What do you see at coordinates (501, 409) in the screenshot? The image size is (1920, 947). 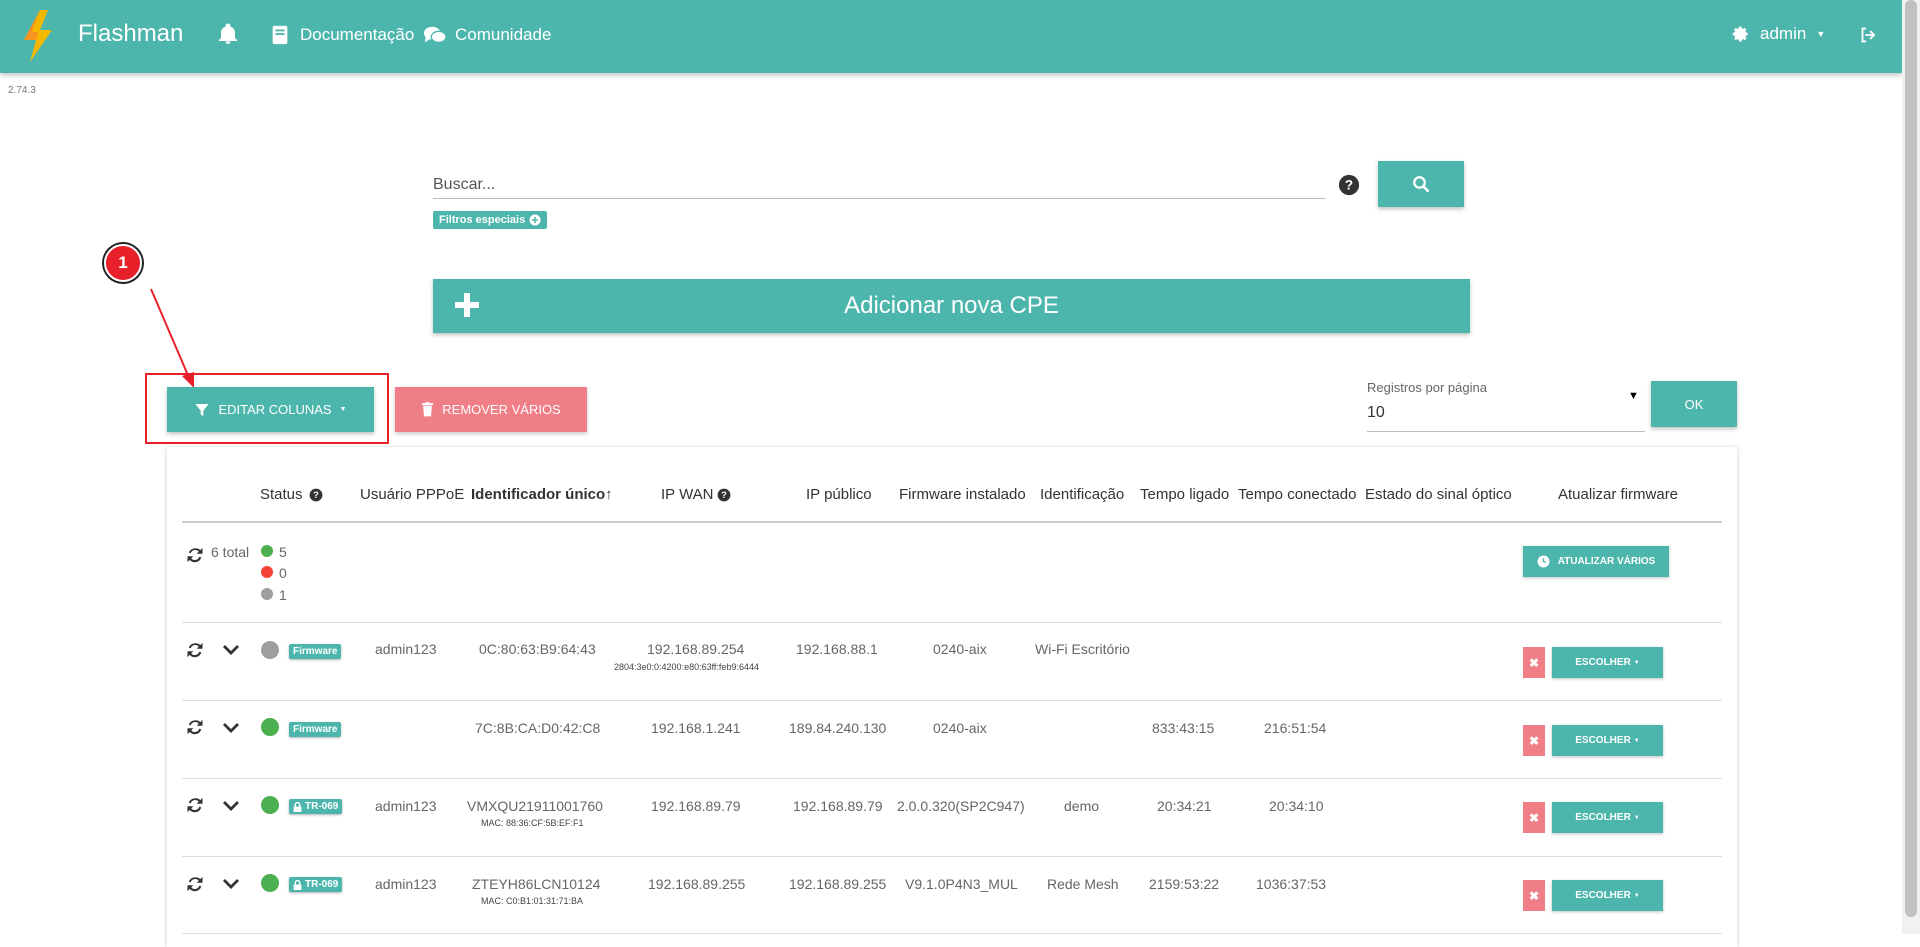 I see `remove-many-label: REMOVER VÁRIOS` at bounding box center [501, 409].